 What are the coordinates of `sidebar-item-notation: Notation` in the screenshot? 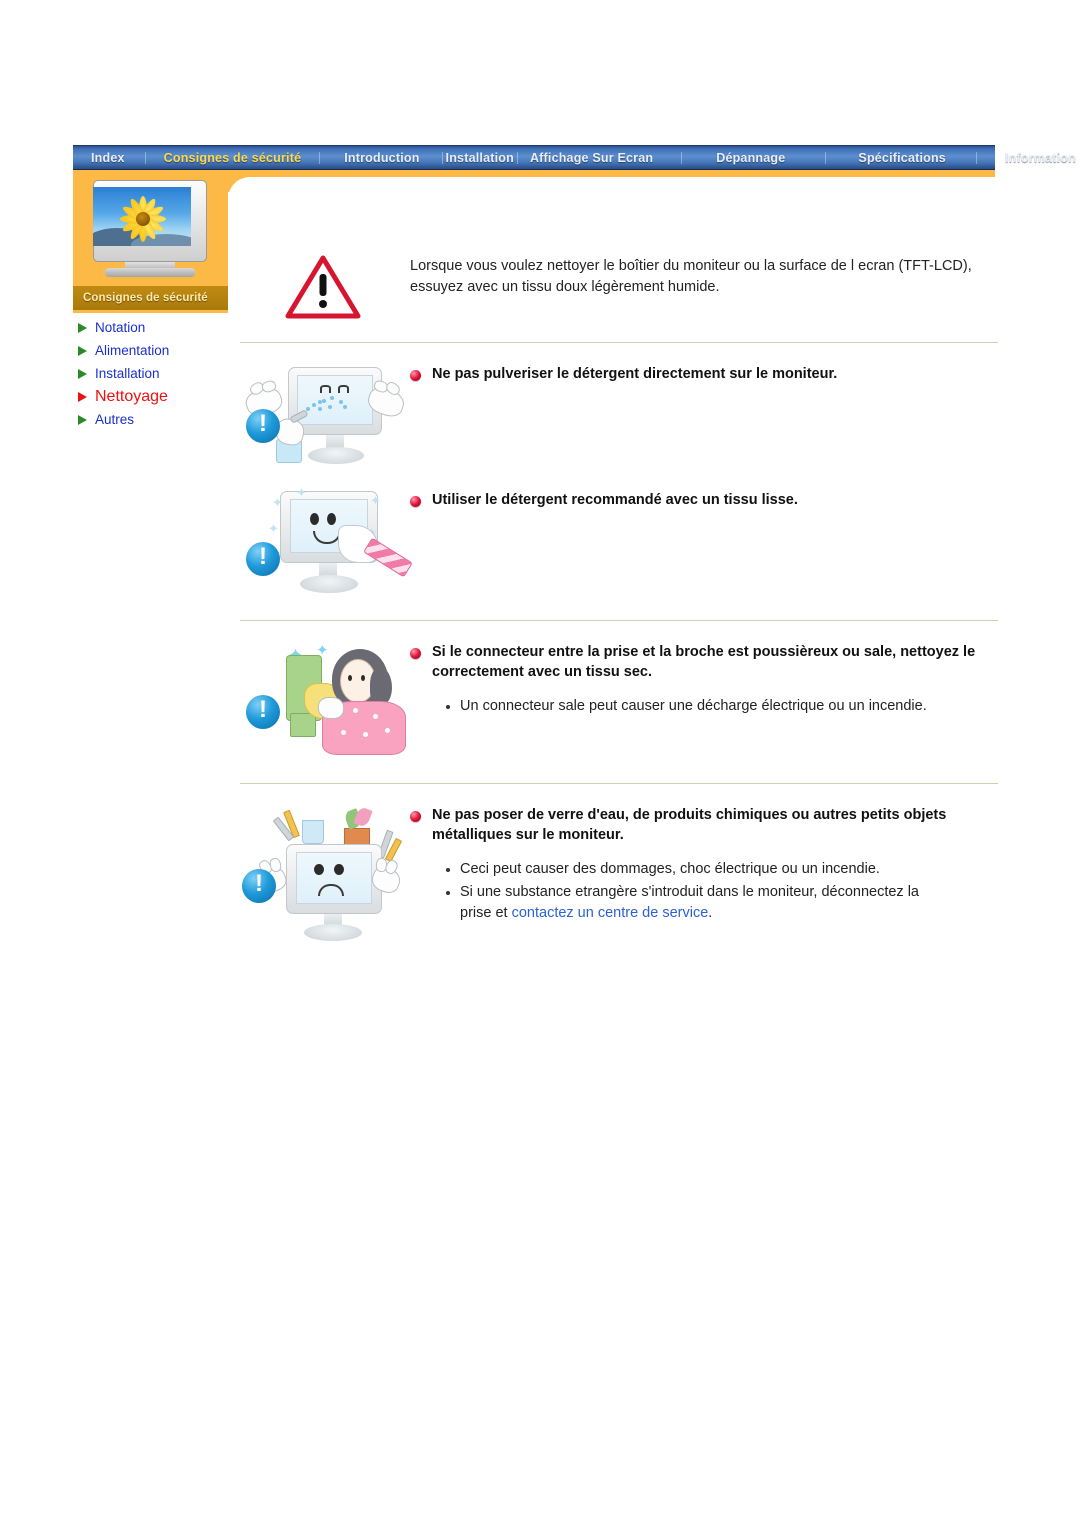 It's located at (163, 327).